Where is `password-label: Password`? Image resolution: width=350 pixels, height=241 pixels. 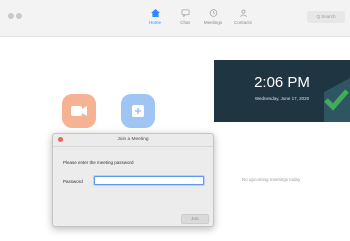 password-label: Password is located at coordinates (73, 181).